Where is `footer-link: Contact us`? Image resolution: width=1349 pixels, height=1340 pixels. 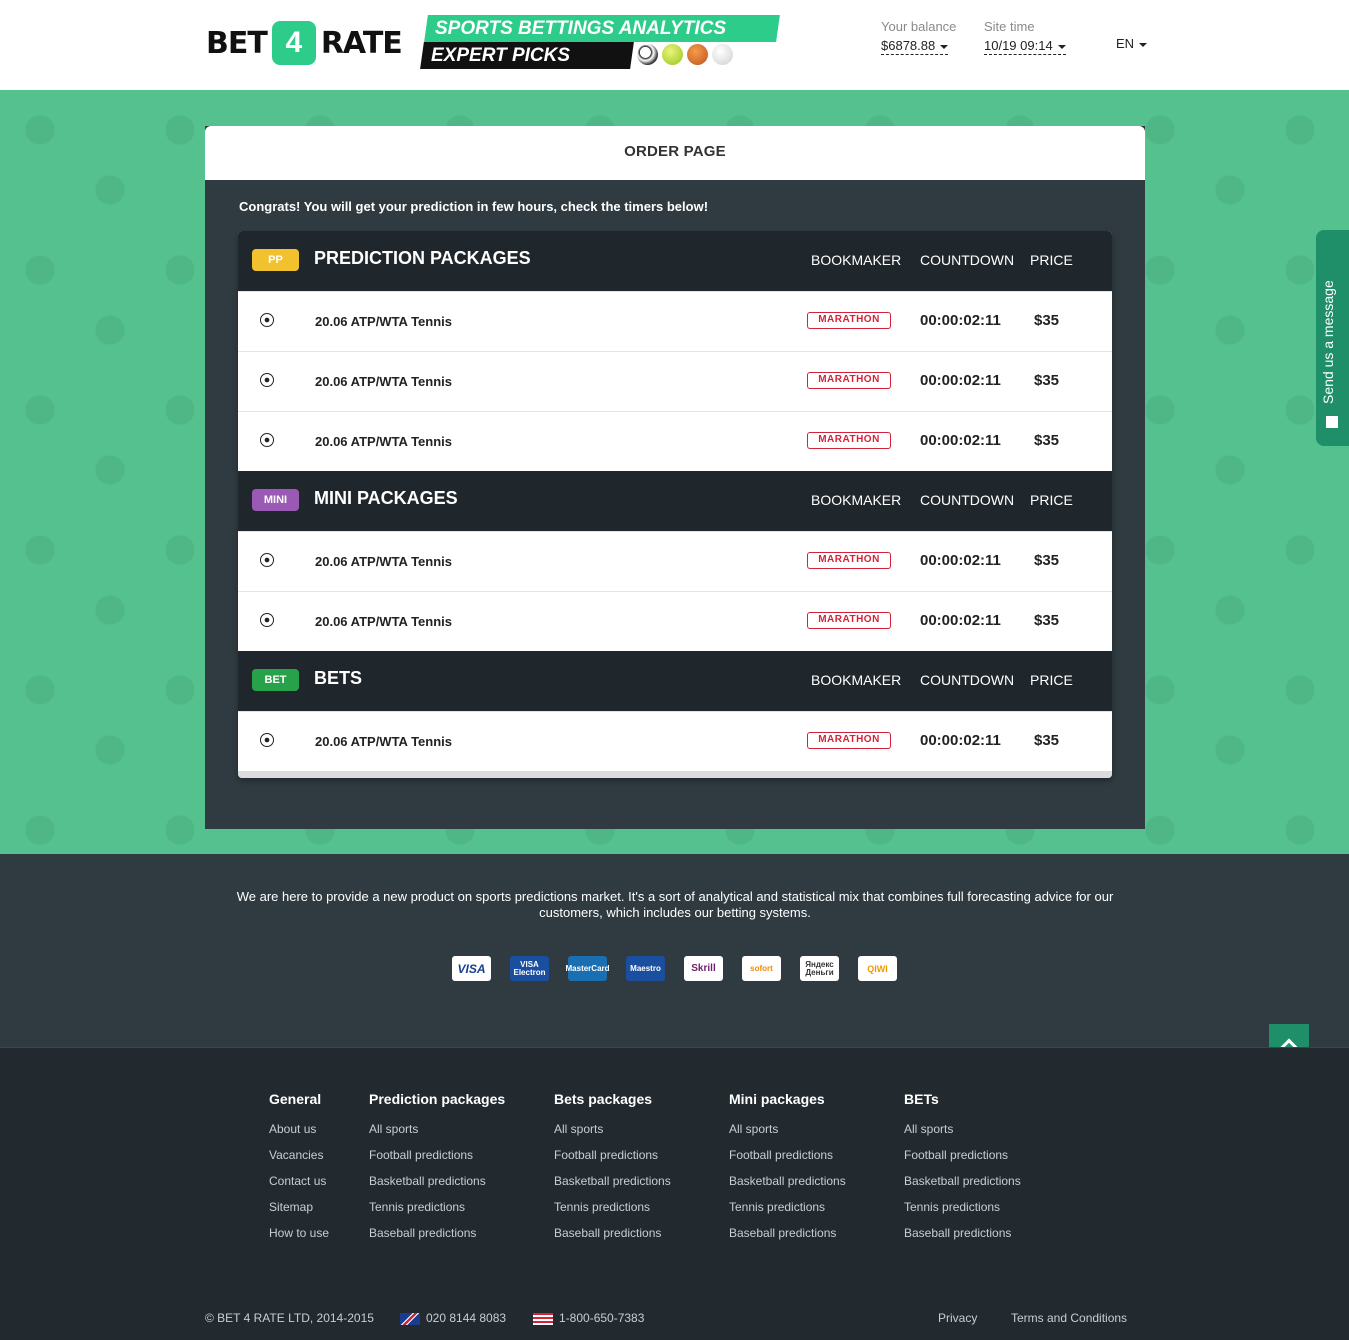
footer-link: Contact us is located at coordinates (299, 1187).